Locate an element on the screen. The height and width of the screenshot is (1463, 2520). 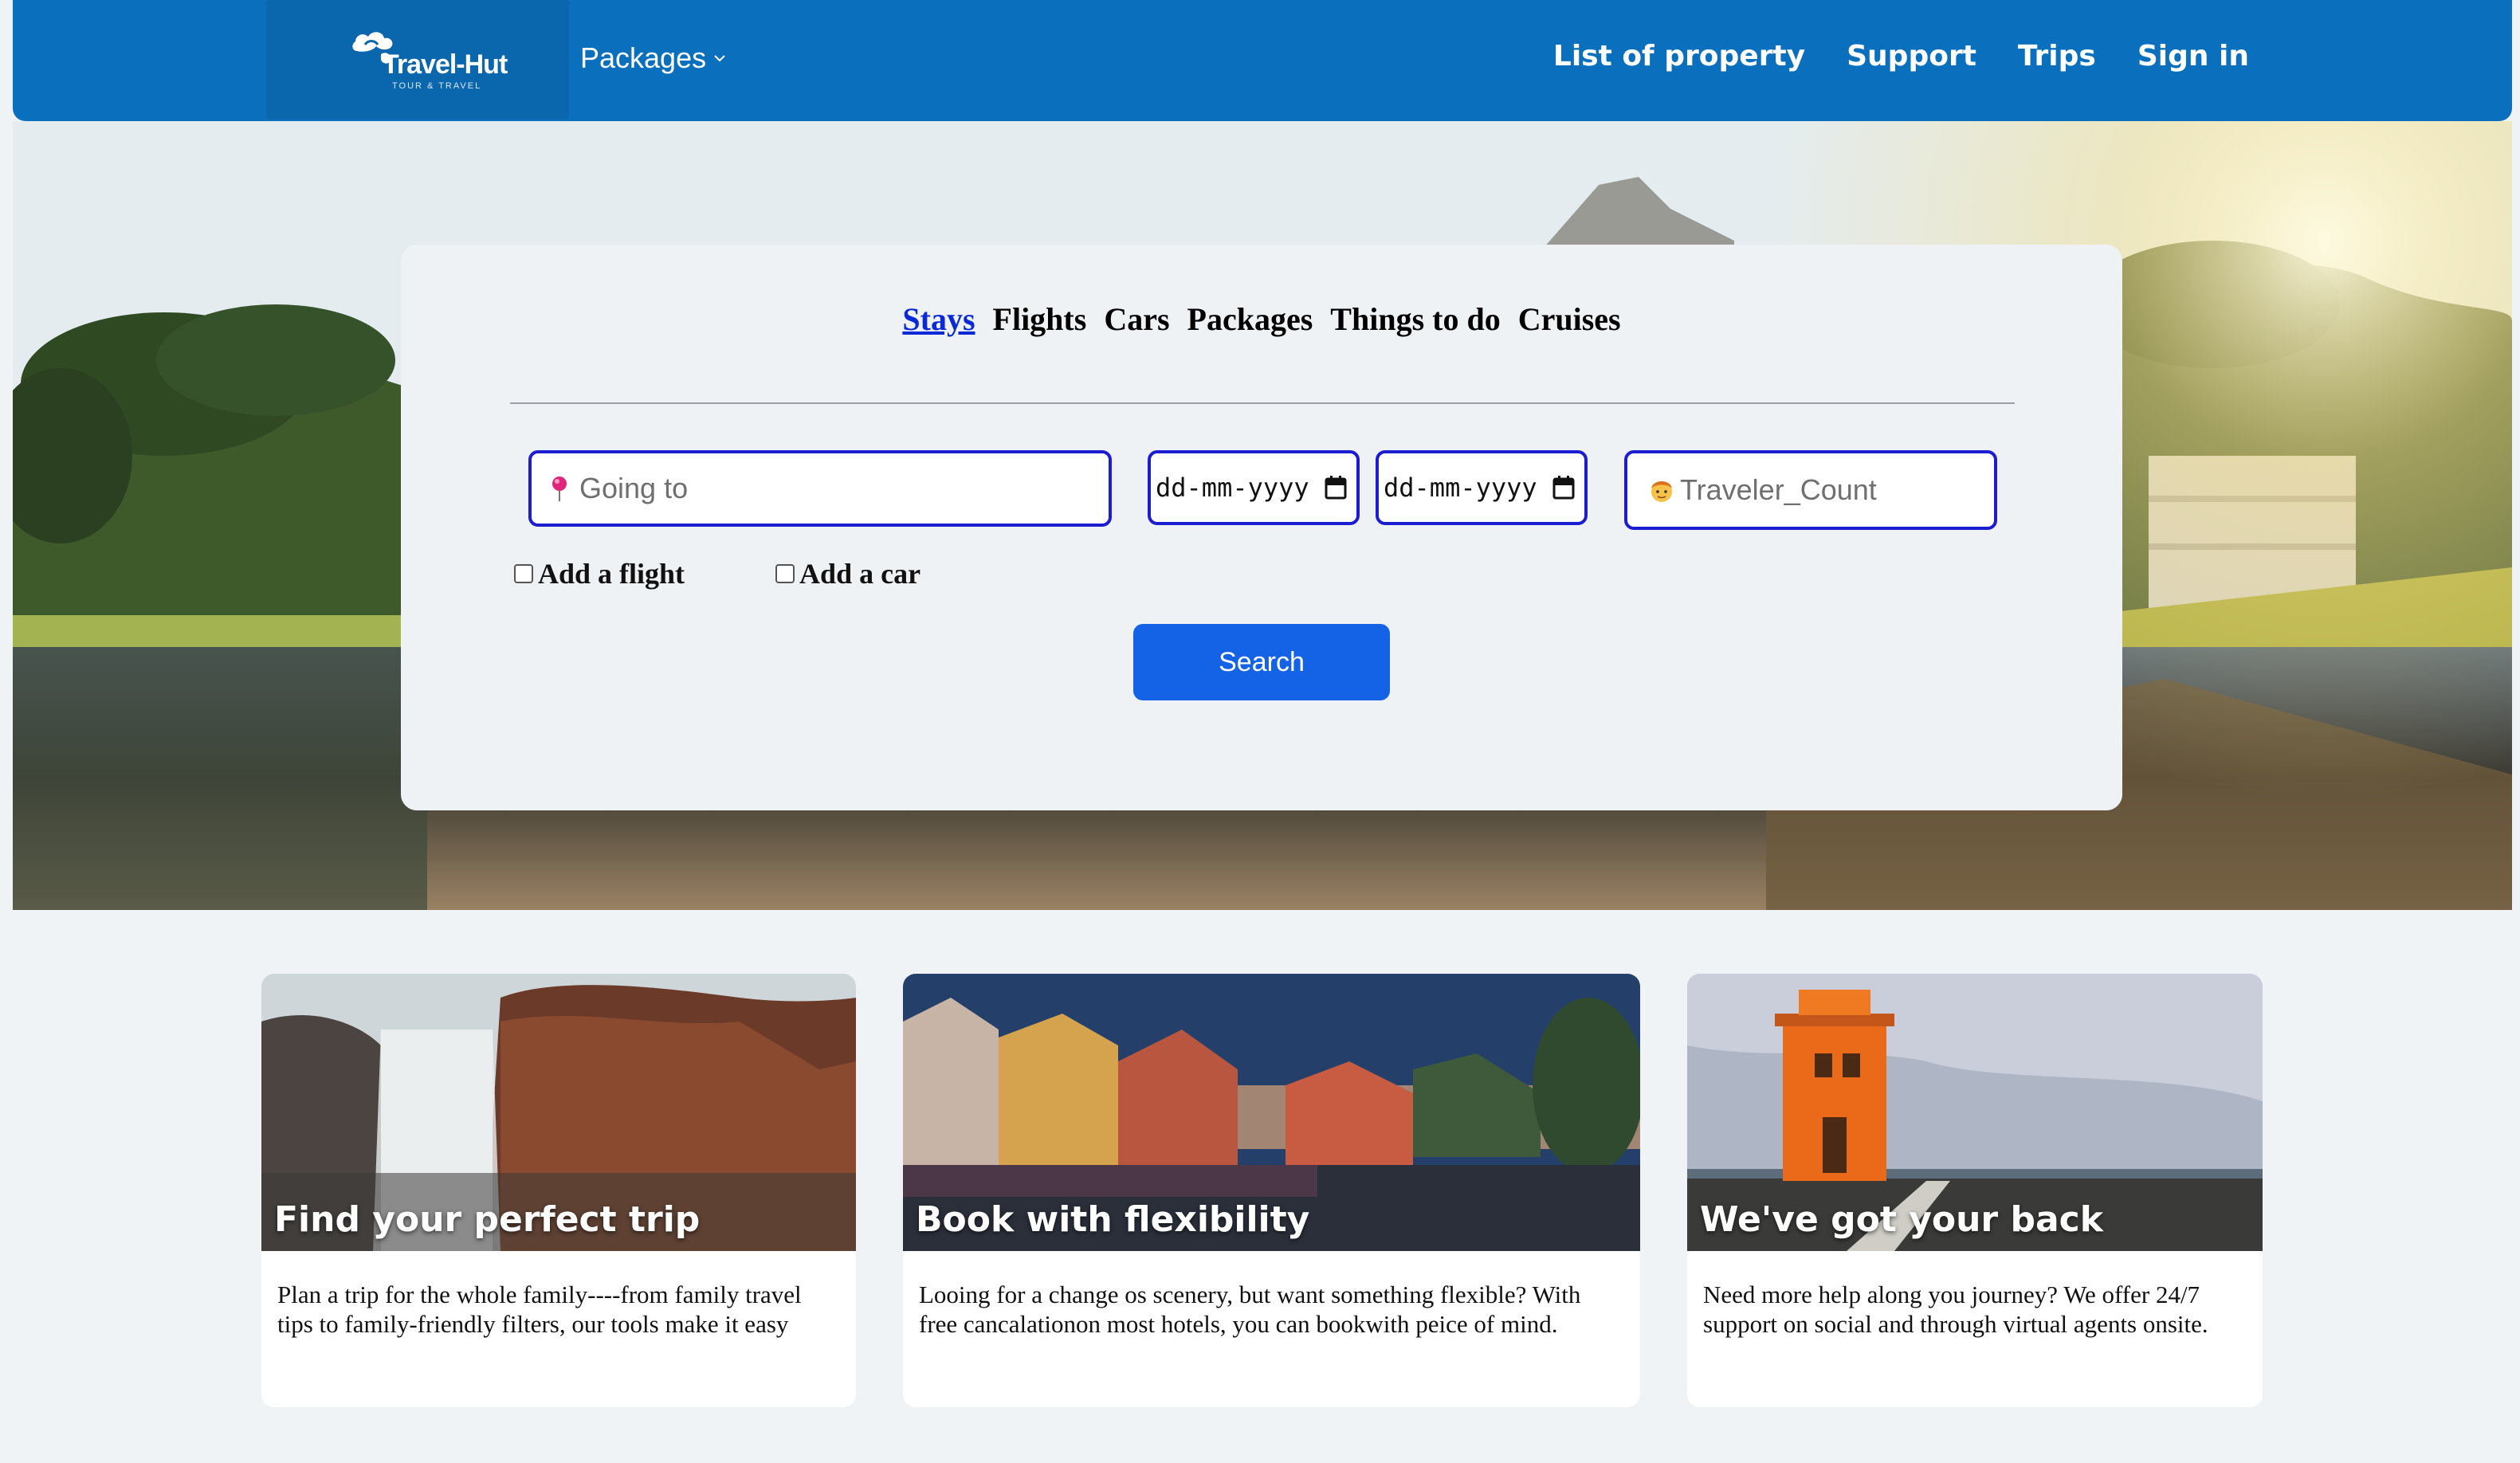
tab-stays: Stays is located at coordinates (938, 319).